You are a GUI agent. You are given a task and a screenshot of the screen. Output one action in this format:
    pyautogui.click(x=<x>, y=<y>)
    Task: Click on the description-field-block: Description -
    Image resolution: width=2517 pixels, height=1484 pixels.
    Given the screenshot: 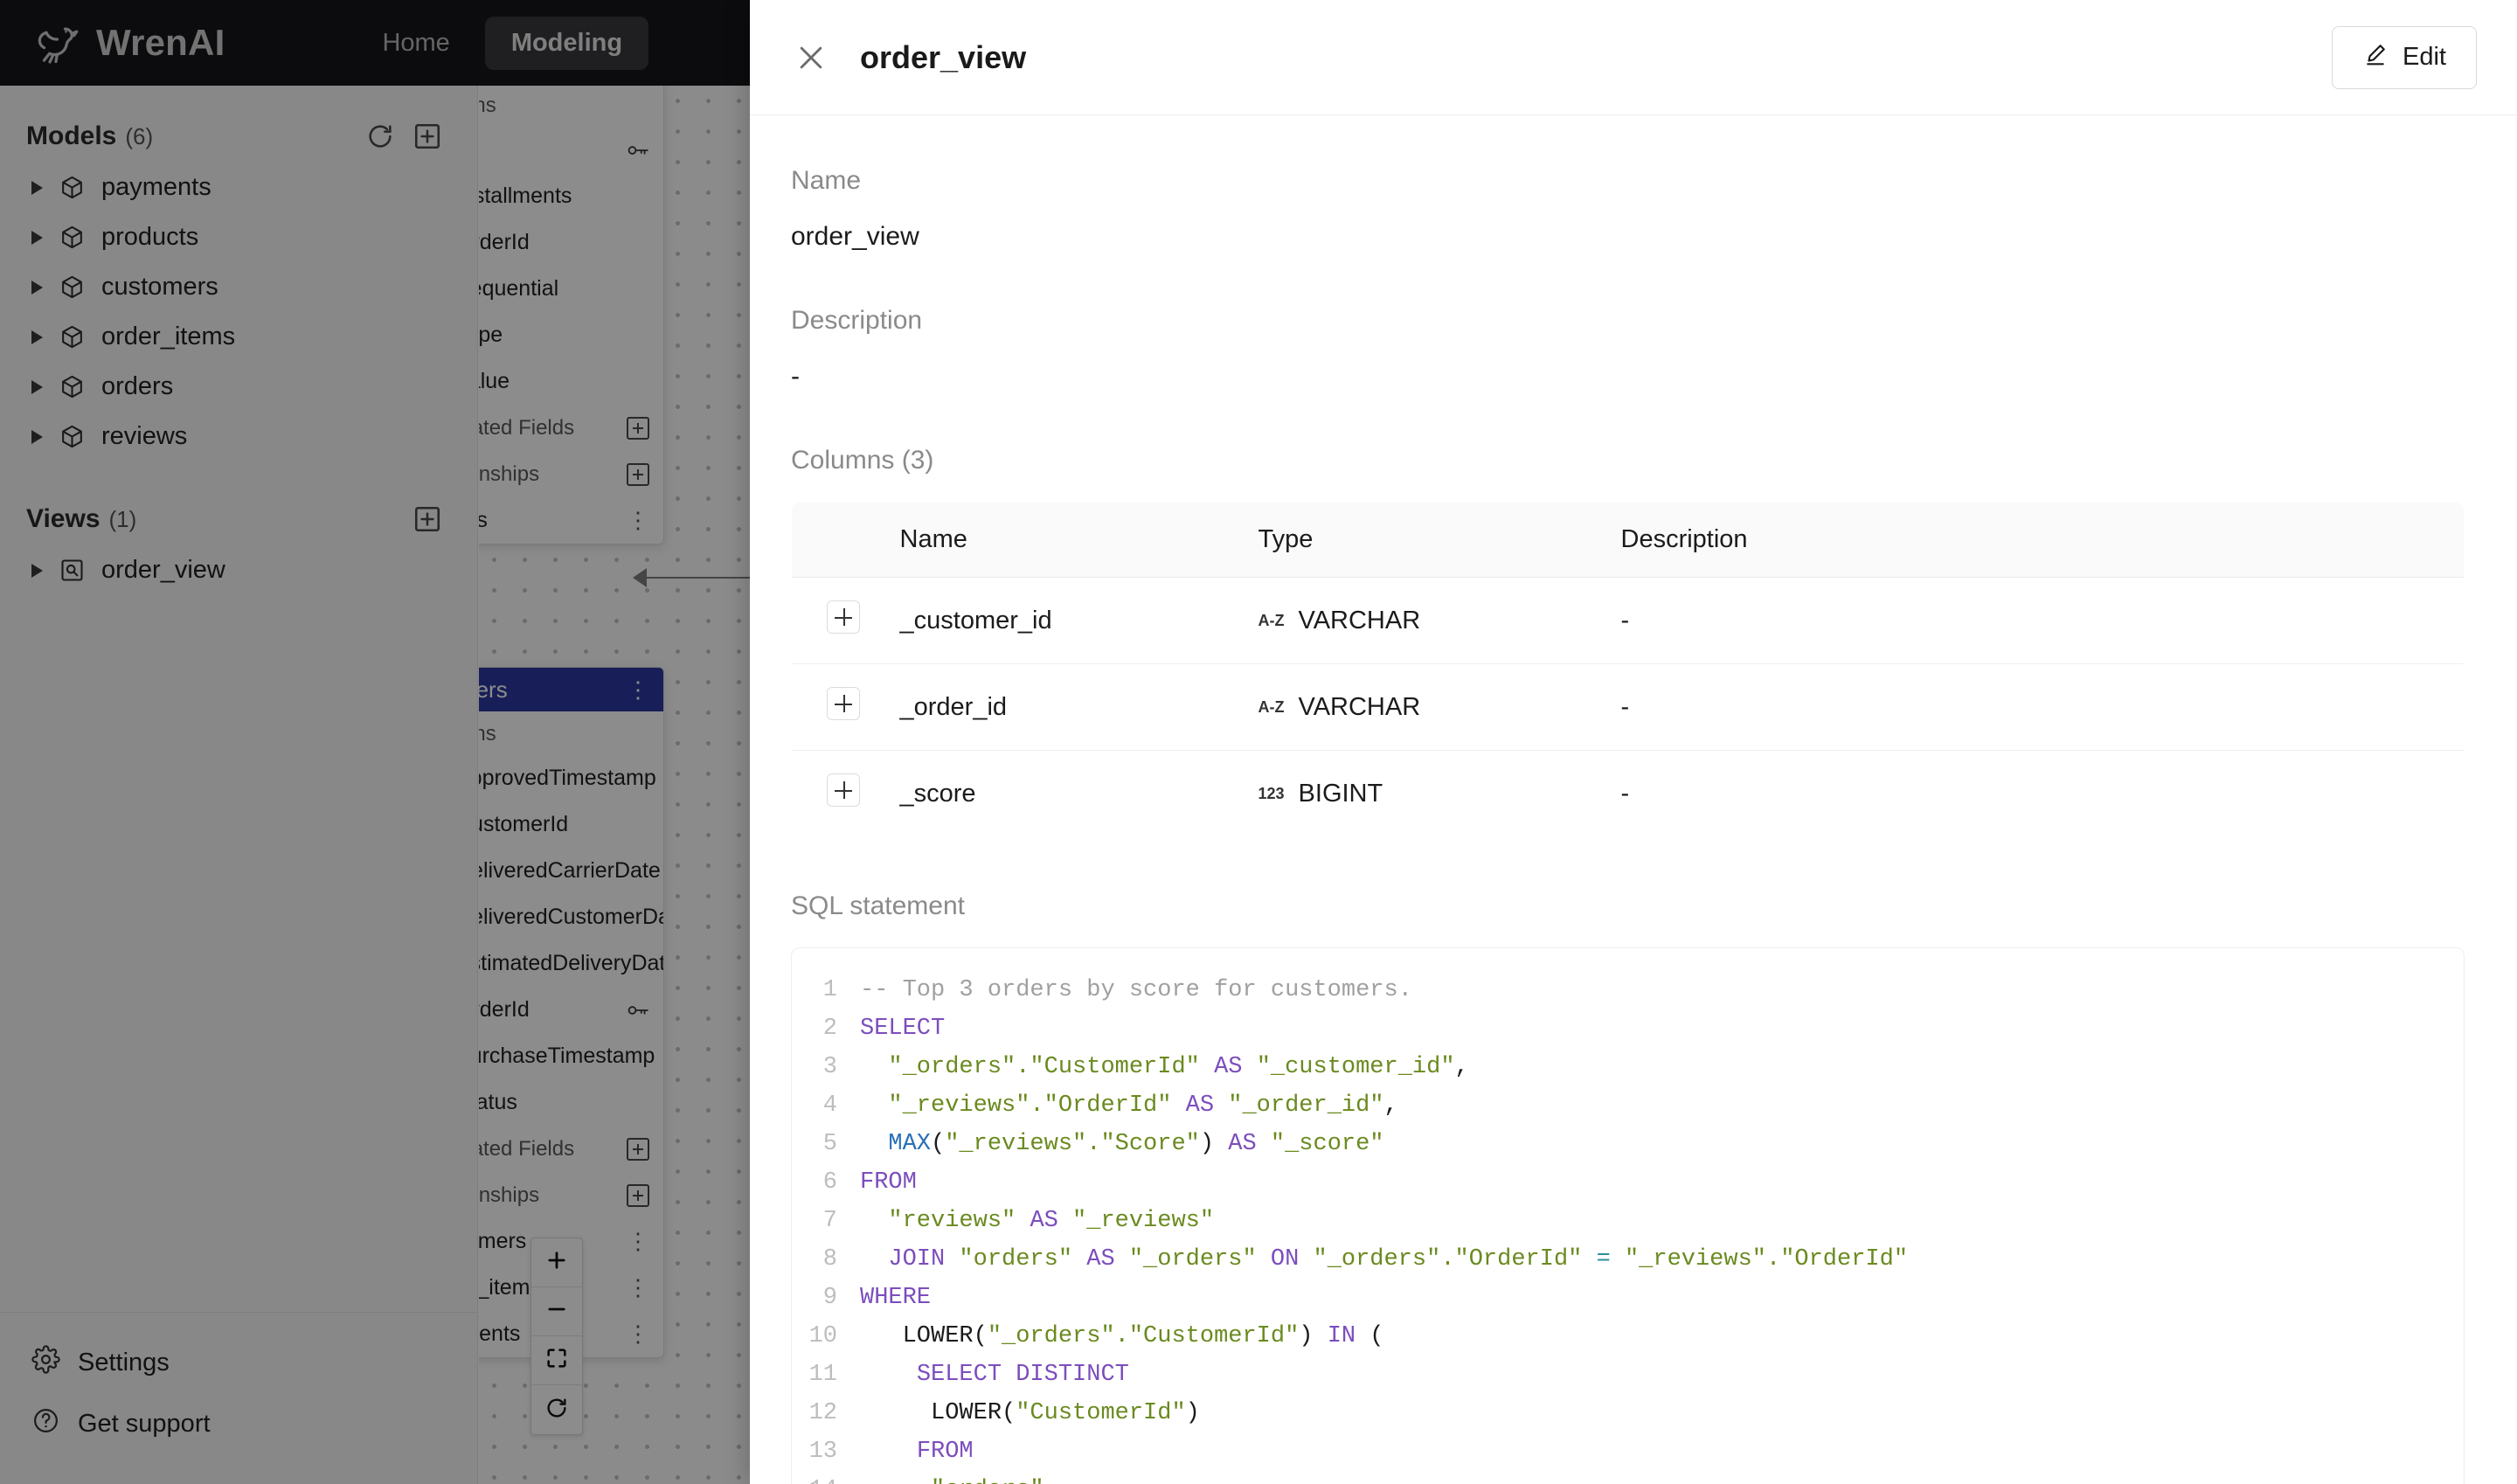 What is the action you would take?
    pyautogui.click(x=1628, y=349)
    